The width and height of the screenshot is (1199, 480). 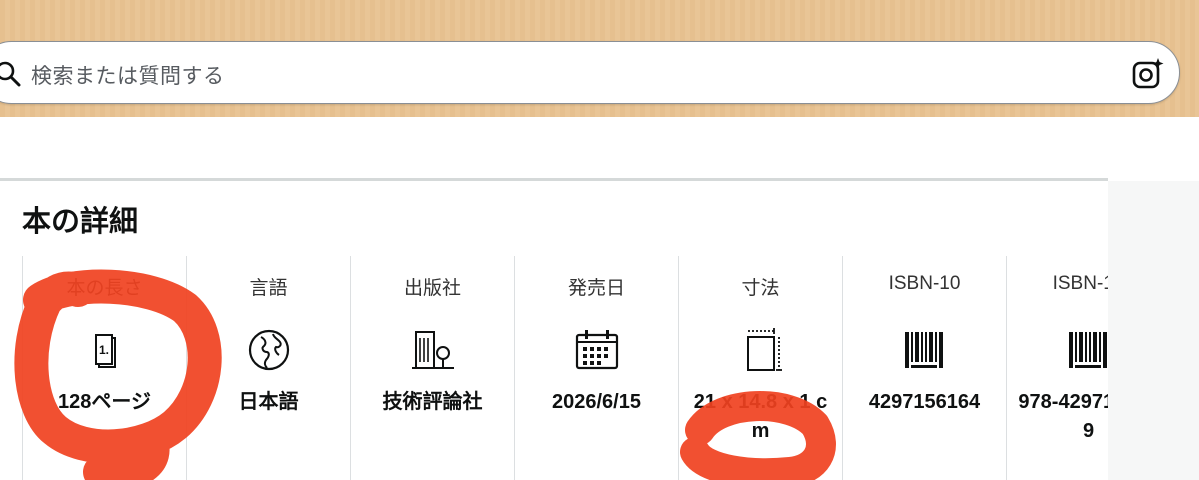 I want to click on building-icon, so click(x=432, y=350).